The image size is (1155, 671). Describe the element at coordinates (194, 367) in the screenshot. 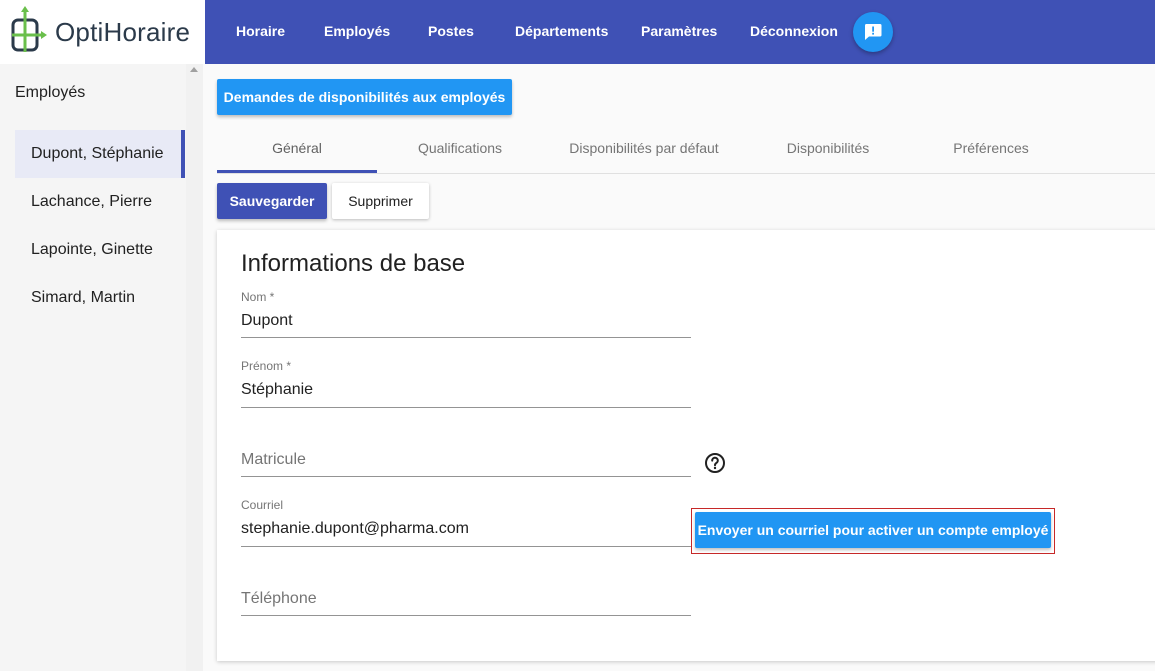

I see `sidebar-scrollbar` at that location.